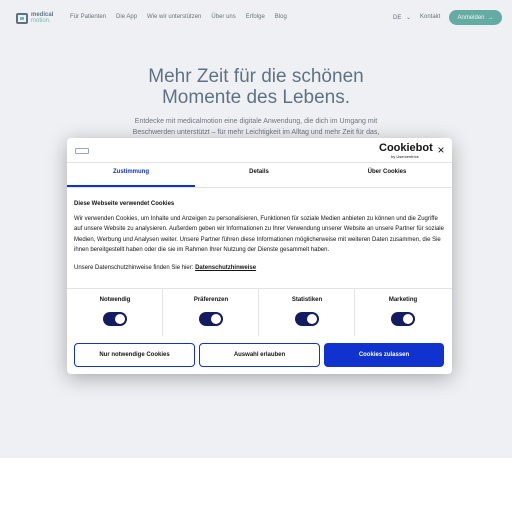 The height and width of the screenshot is (512, 512). I want to click on tab-about-cookies: Über Cookies, so click(387, 176).